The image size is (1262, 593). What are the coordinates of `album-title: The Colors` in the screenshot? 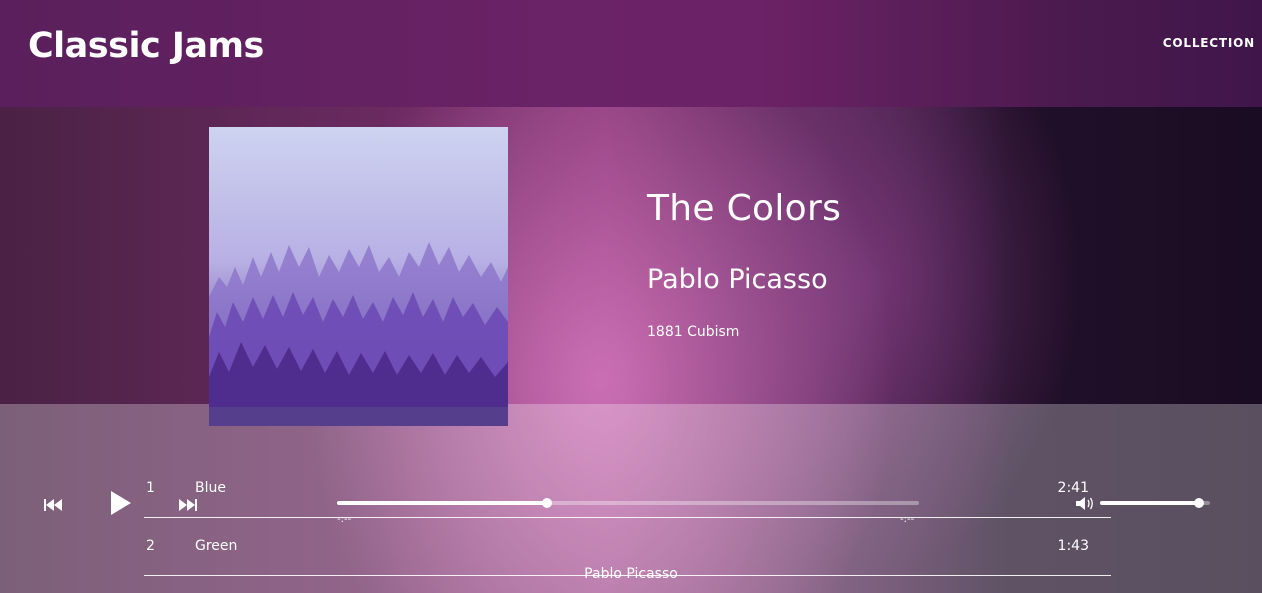 It's located at (744, 208).